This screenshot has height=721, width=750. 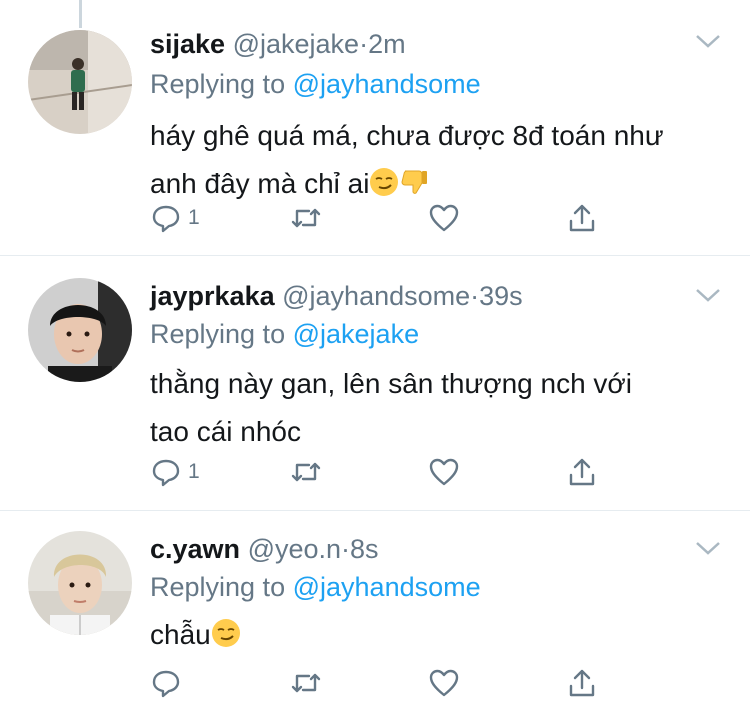 I want to click on tweet-text-line: tao cái nhóc, so click(x=225, y=431).